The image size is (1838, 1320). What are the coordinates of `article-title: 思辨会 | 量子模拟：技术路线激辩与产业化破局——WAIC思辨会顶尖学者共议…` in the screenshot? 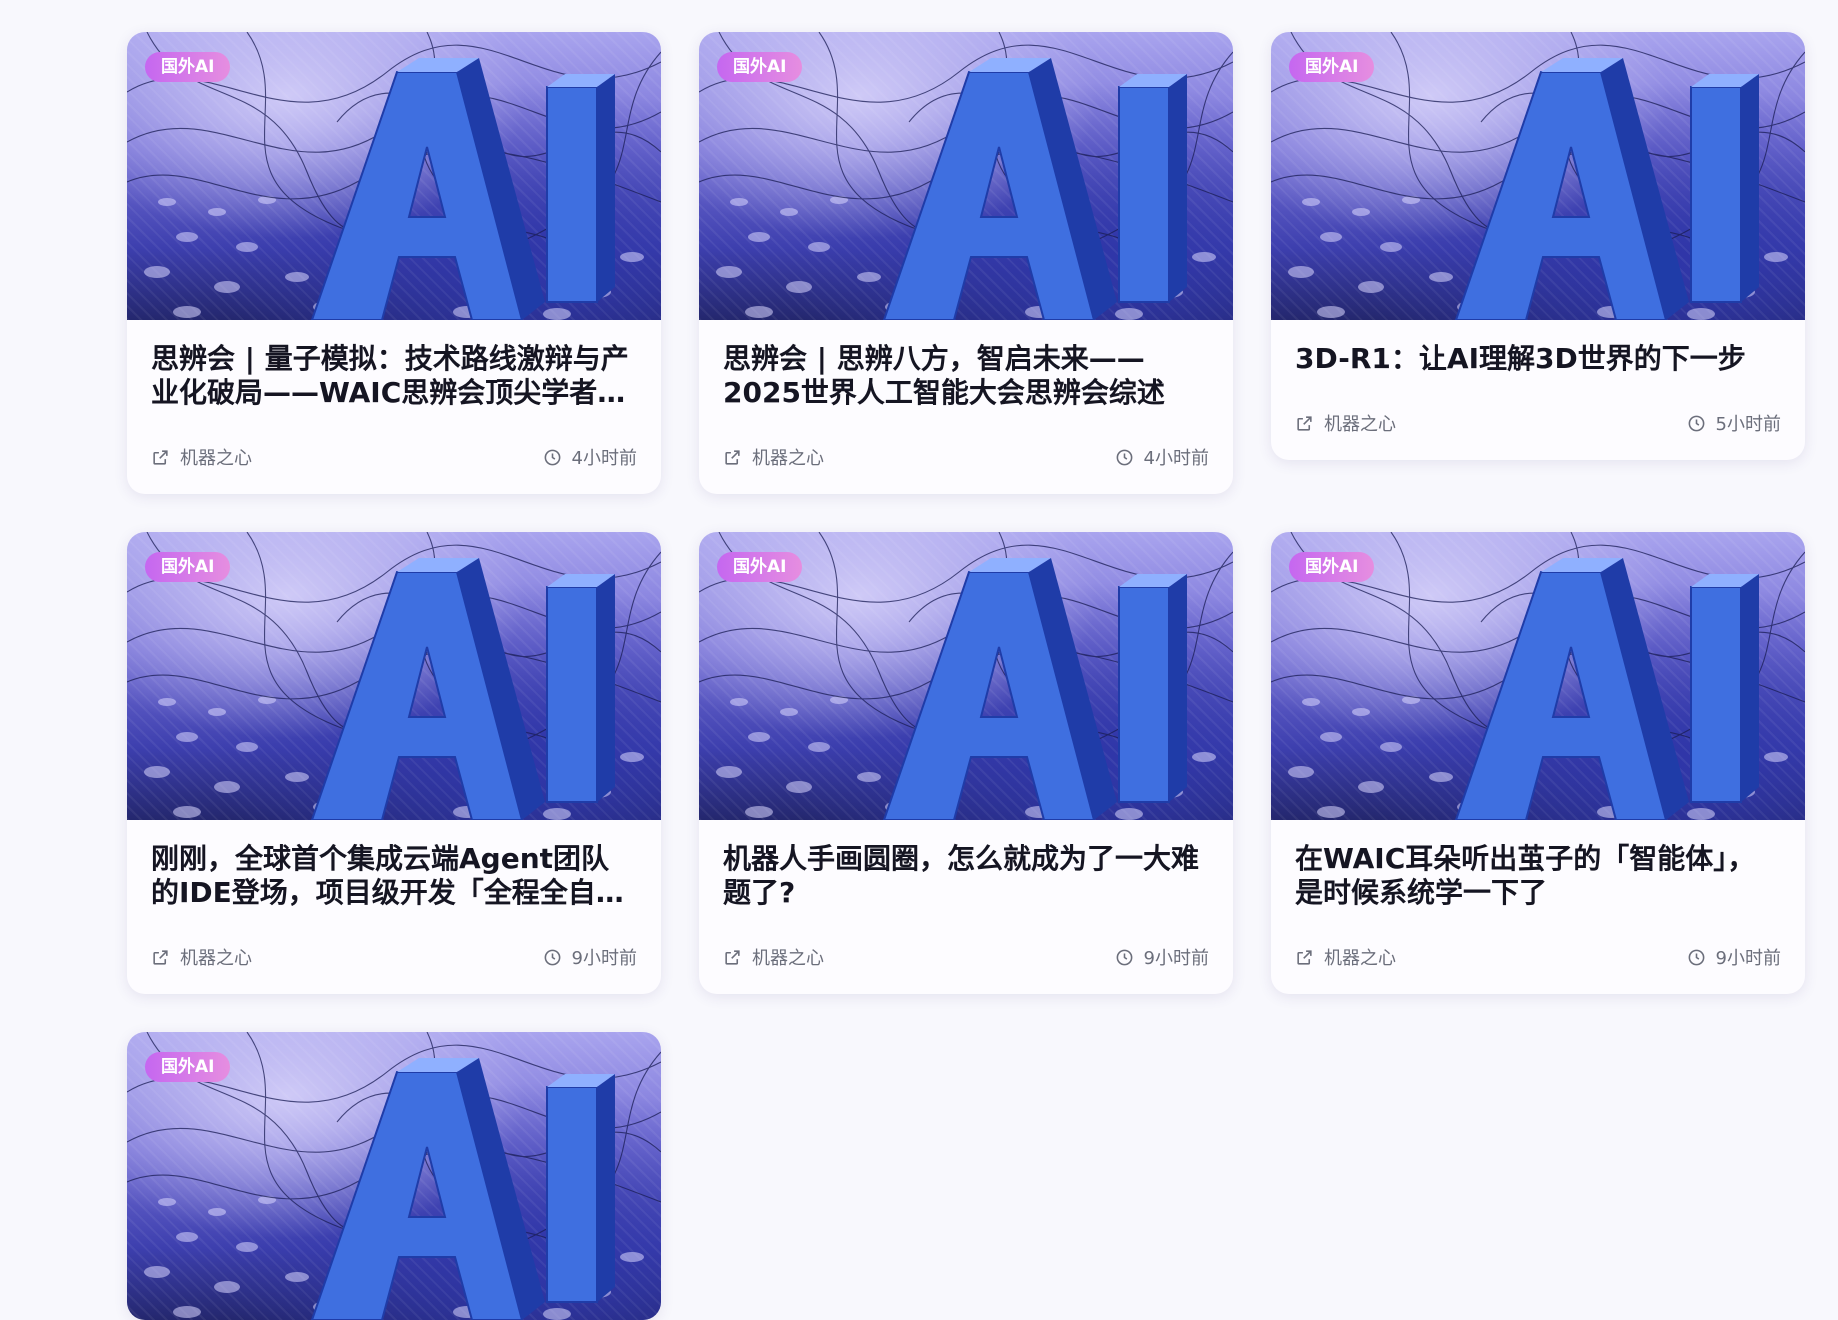 It's located at (394, 376).